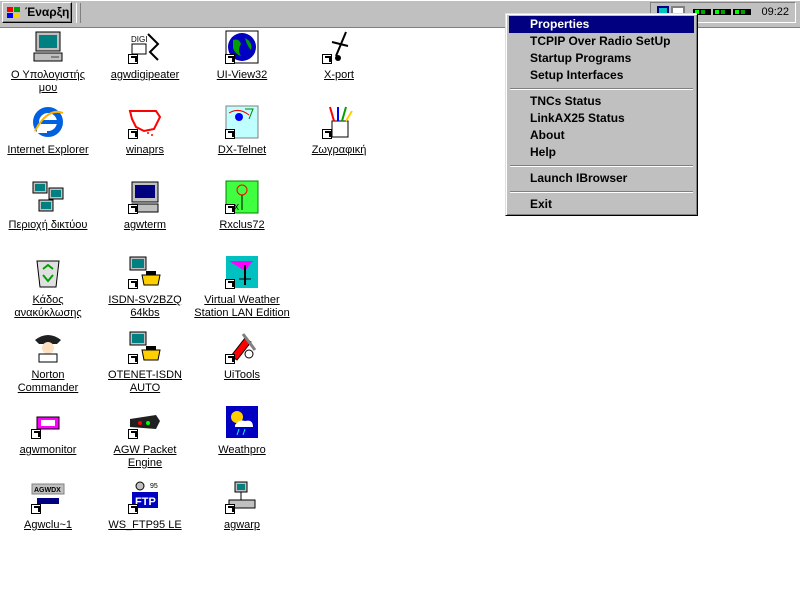  Describe the element at coordinates (242, 225) in the screenshot. I see `icon-label: Rxclus72` at that location.